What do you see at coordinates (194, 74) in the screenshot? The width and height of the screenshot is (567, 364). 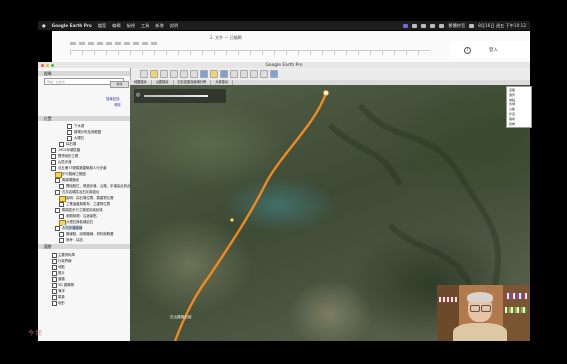 I see `record-tour-icon` at bounding box center [194, 74].